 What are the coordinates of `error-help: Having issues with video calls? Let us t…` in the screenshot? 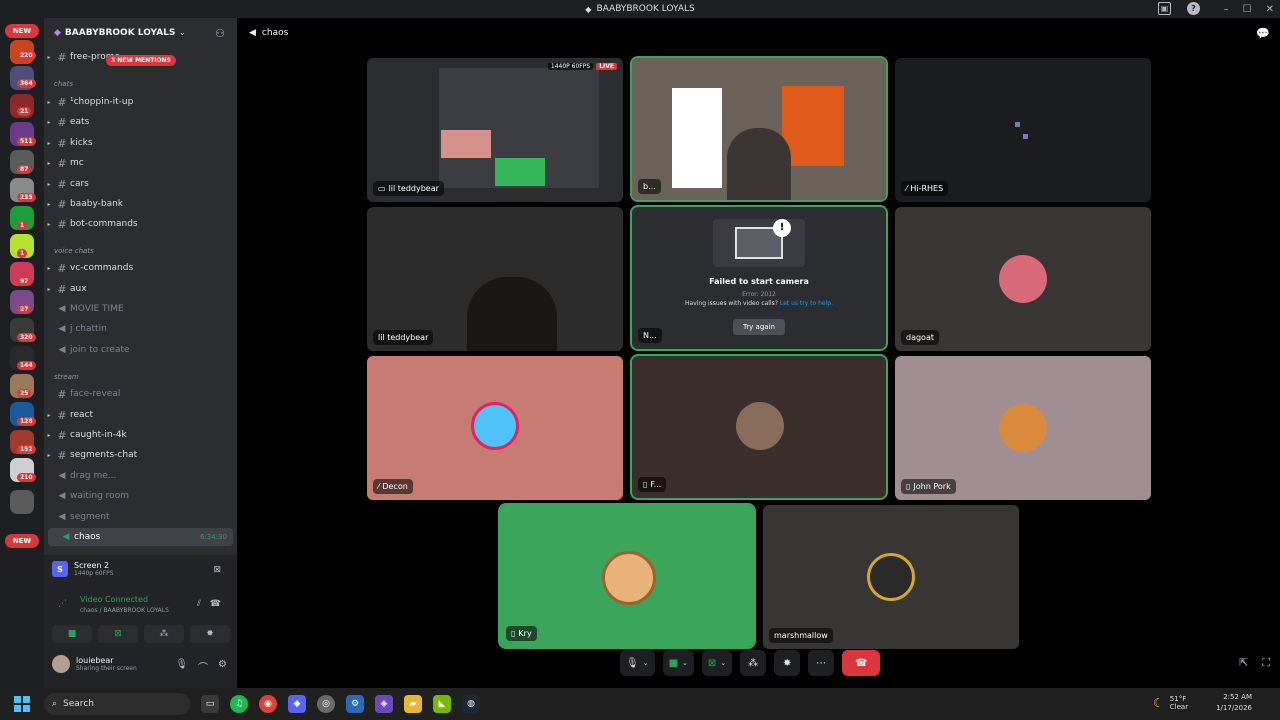 It's located at (759, 303).